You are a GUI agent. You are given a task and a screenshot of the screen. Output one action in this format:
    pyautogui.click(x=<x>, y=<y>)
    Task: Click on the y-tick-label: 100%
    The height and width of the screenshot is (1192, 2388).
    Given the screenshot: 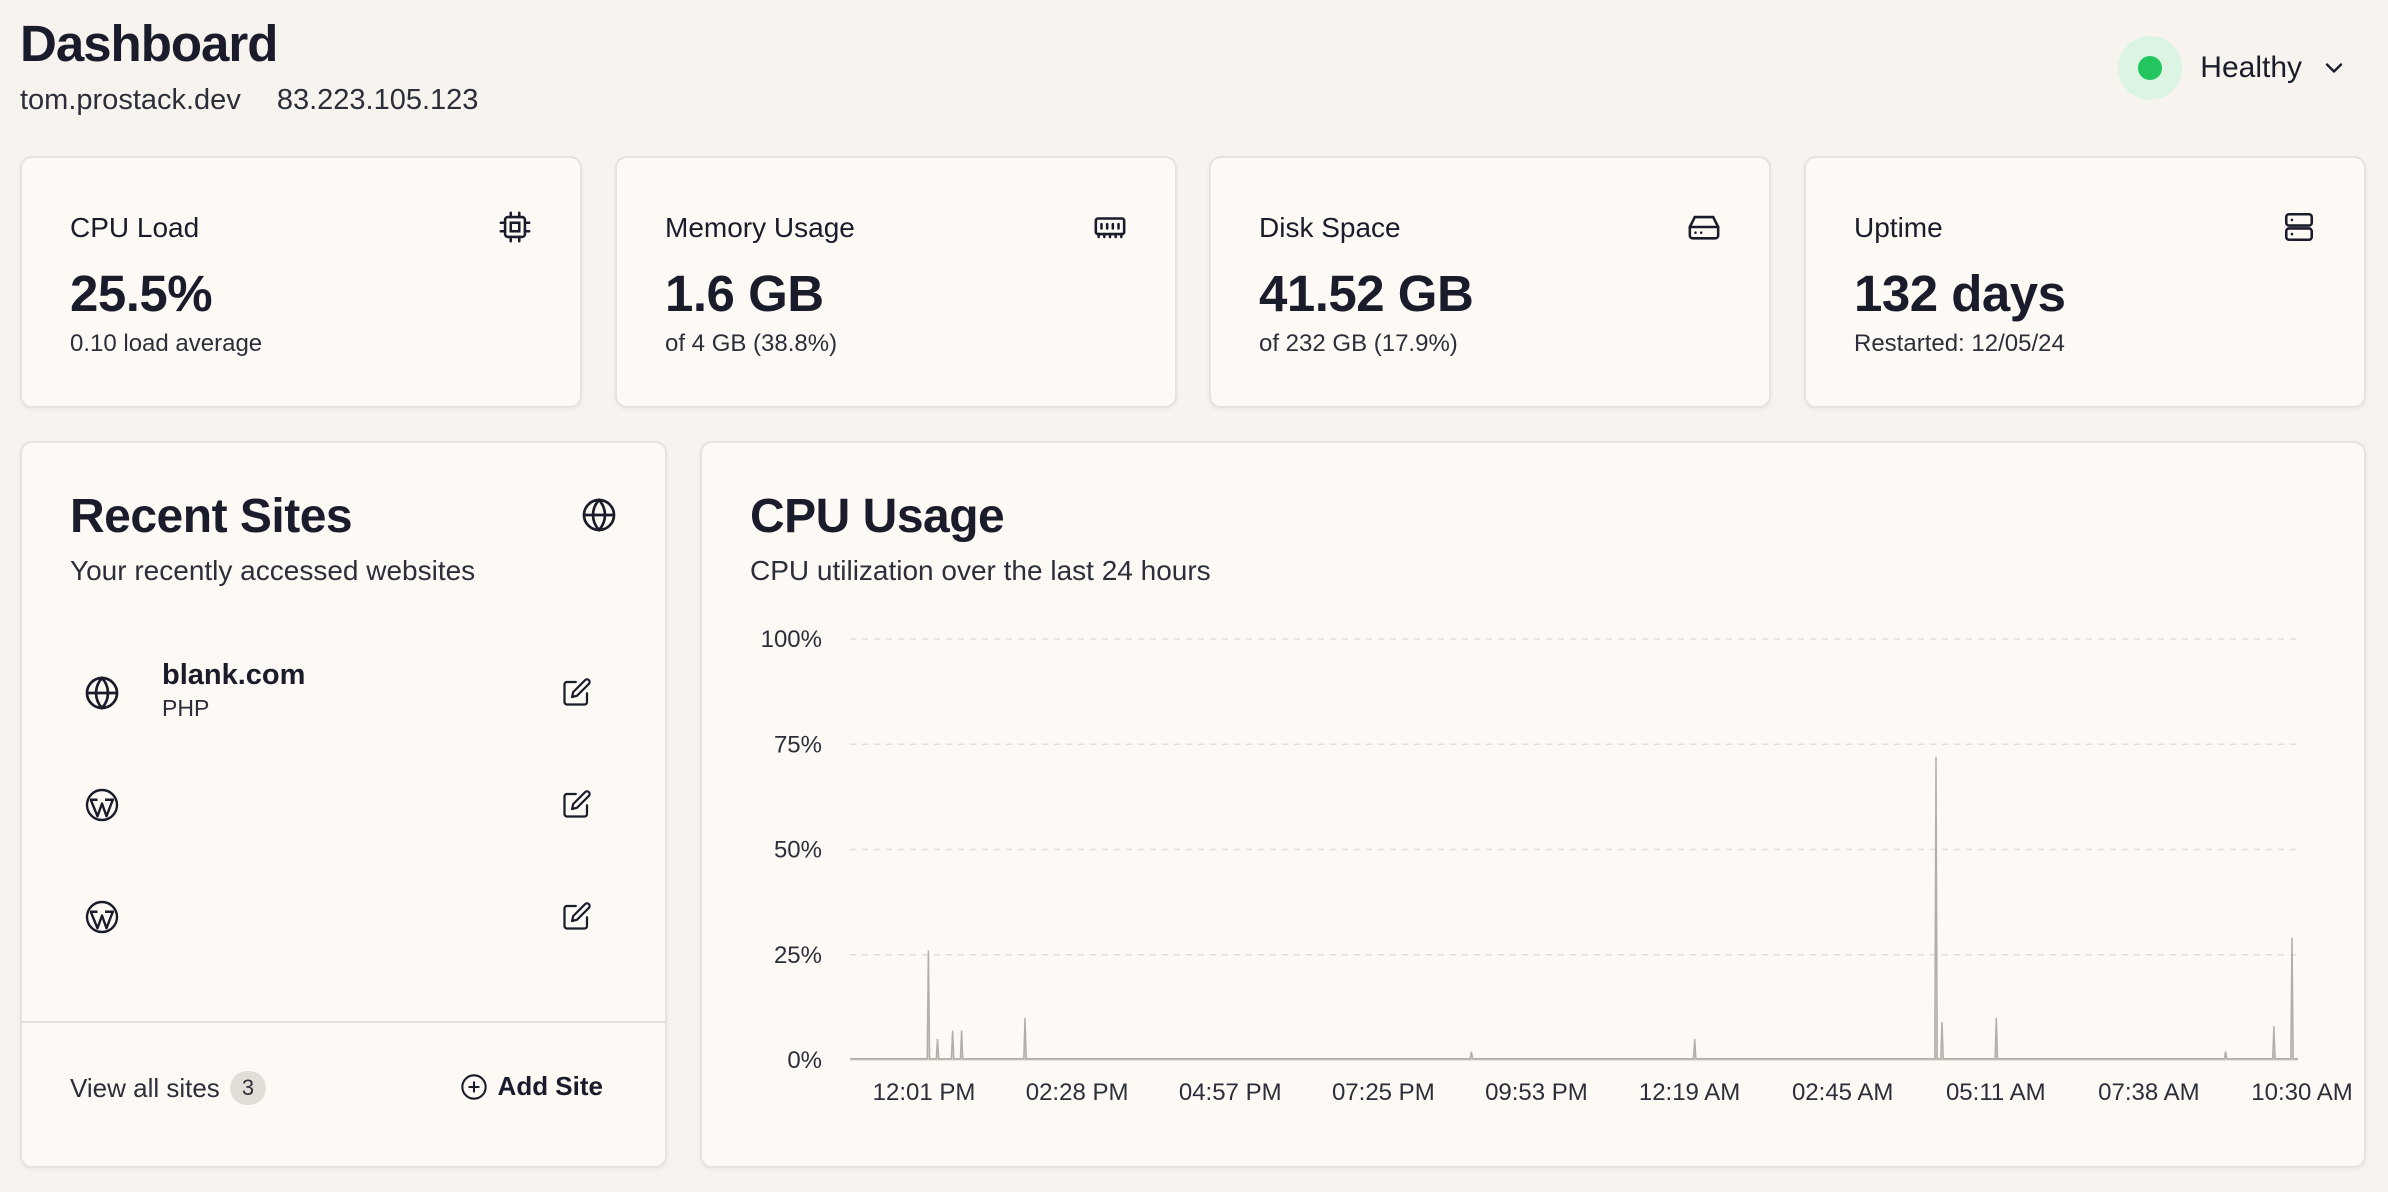 What is the action you would take?
    pyautogui.click(x=791, y=639)
    